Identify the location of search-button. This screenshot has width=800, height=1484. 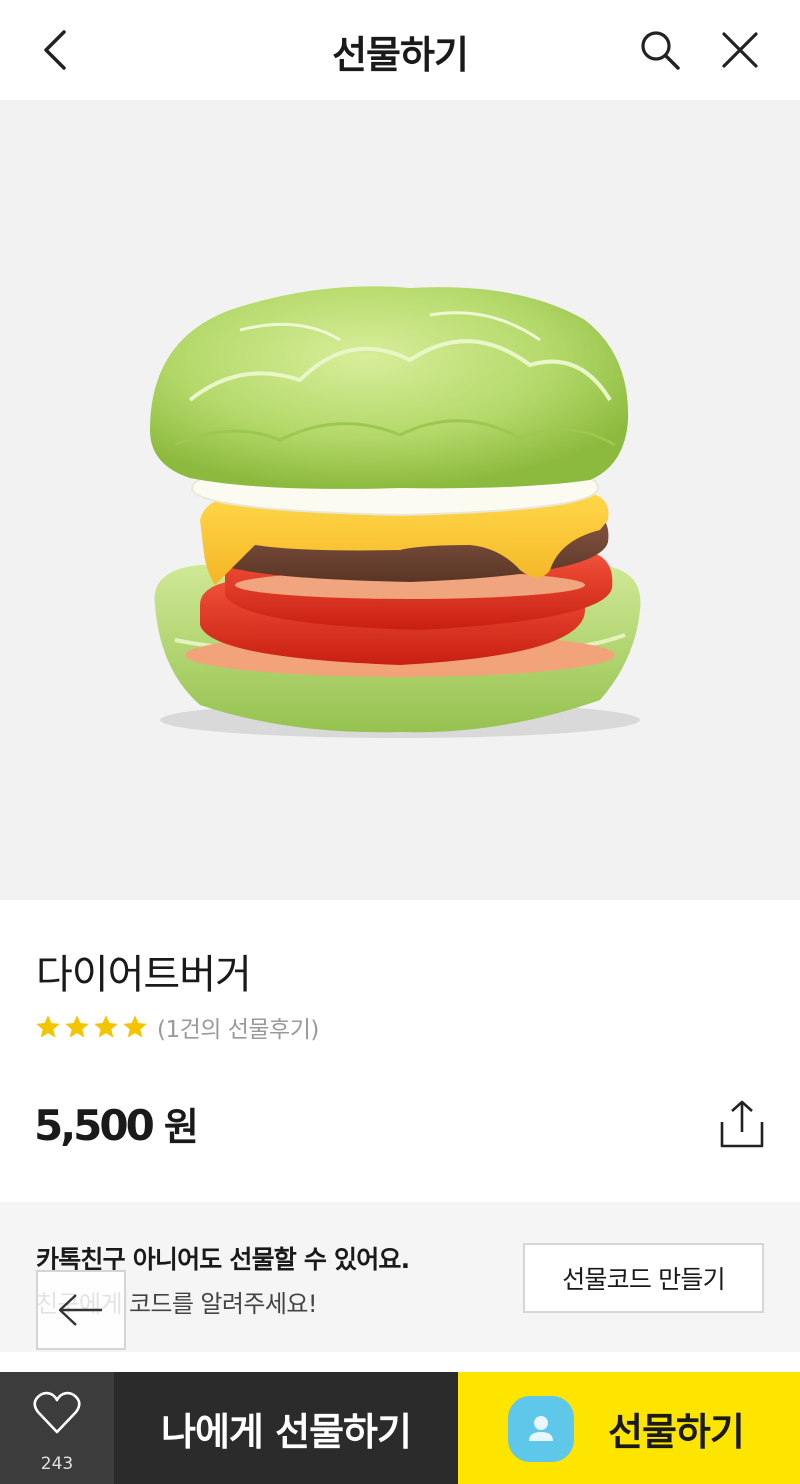
(660, 50).